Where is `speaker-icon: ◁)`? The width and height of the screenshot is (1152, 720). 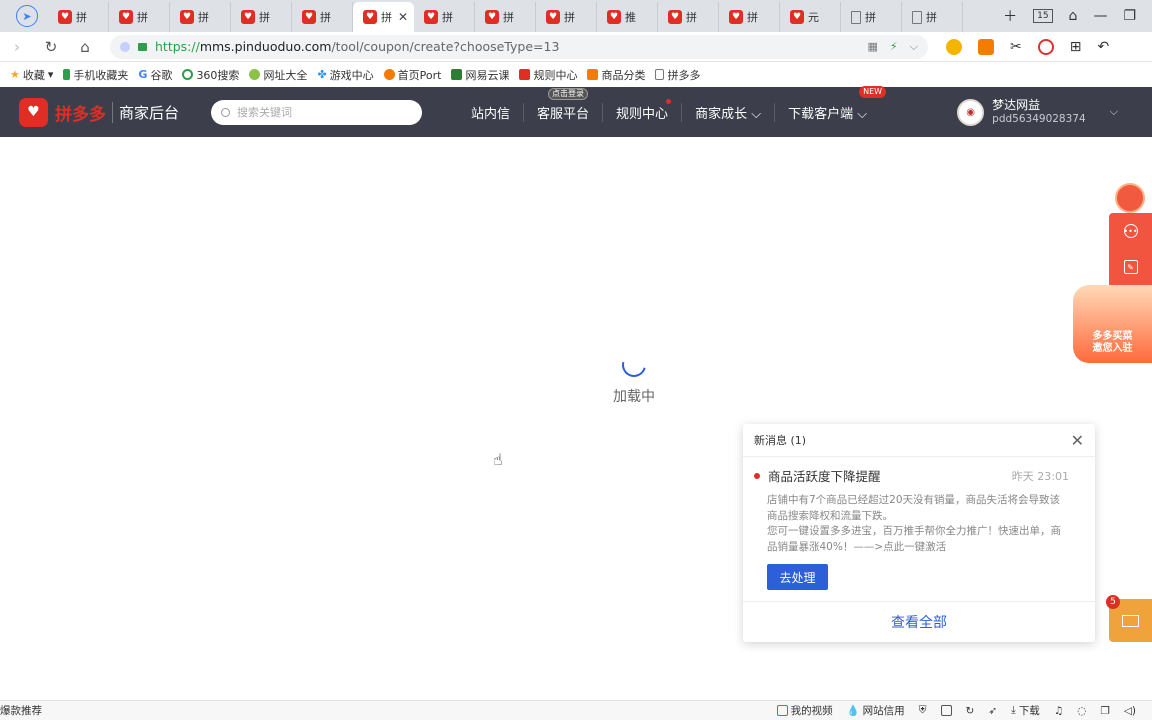
speaker-icon: ◁) is located at coordinates (1130, 711).